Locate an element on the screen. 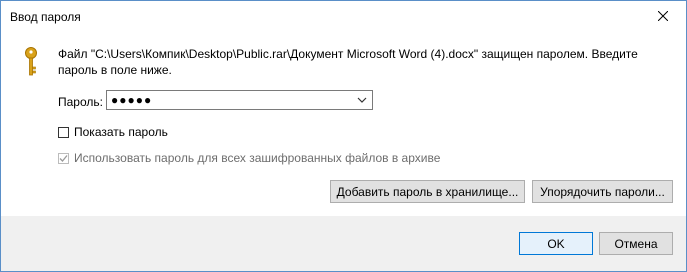 The width and height of the screenshot is (687, 272). show-password-checkbox is located at coordinates (63, 132).